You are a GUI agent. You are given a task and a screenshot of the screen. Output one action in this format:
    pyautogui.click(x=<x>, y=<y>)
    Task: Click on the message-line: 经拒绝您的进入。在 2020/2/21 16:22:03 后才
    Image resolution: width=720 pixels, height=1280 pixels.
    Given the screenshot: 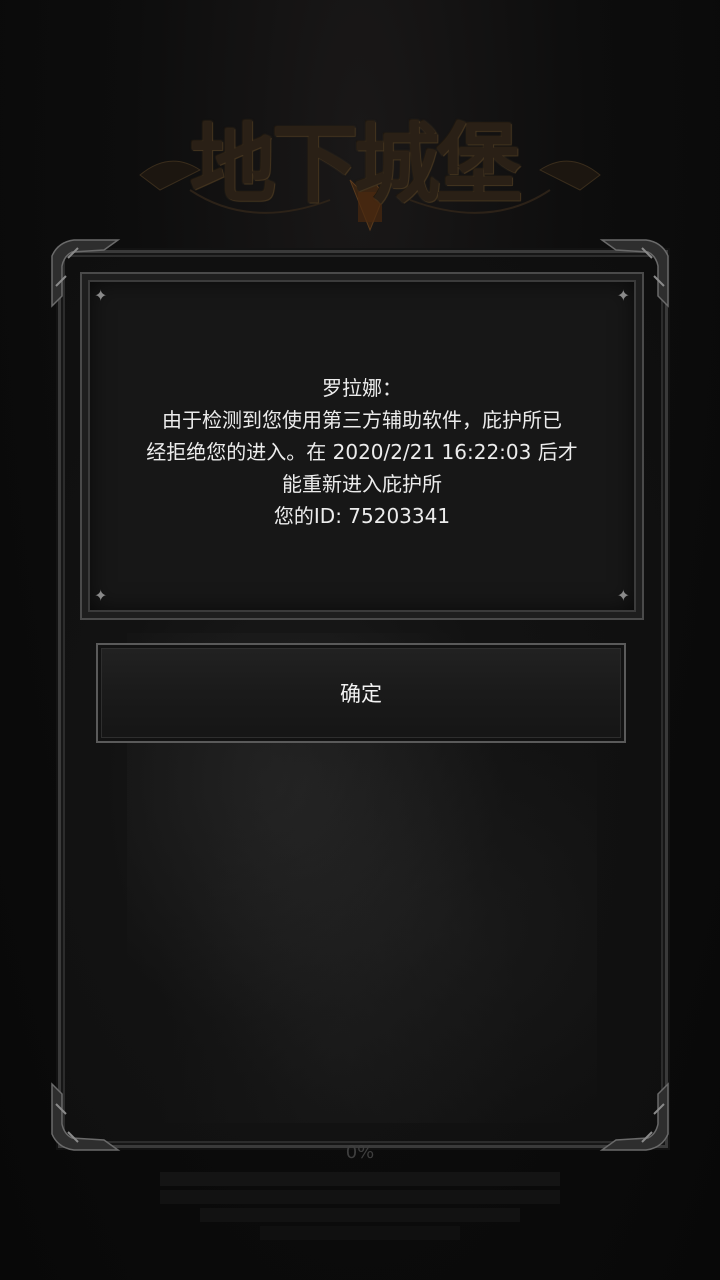 What is the action you would take?
    pyautogui.click(x=362, y=452)
    